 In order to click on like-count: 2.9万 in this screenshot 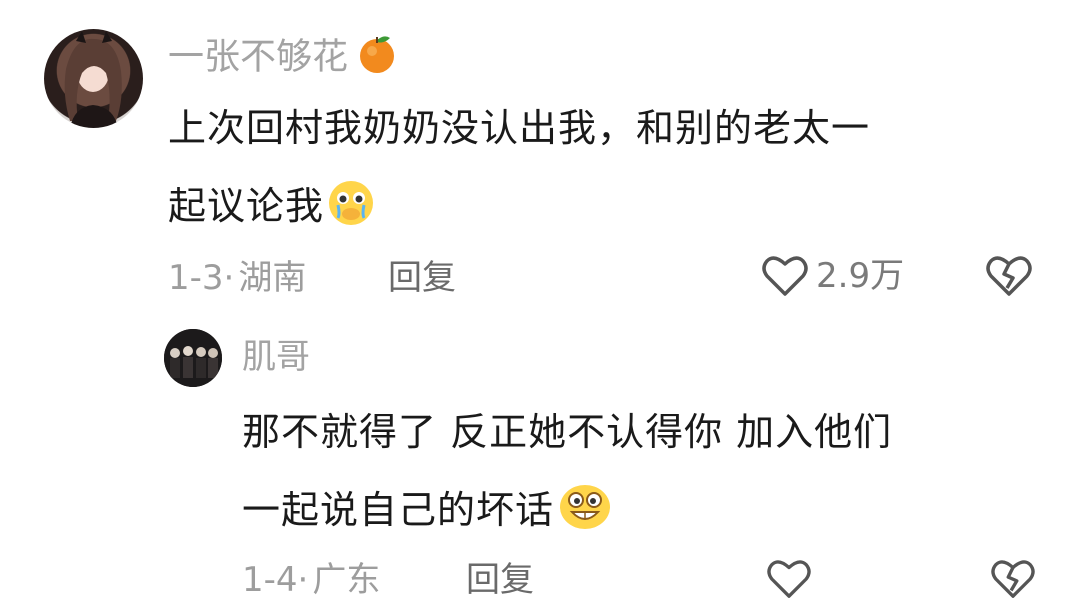, I will do `click(860, 276)`.